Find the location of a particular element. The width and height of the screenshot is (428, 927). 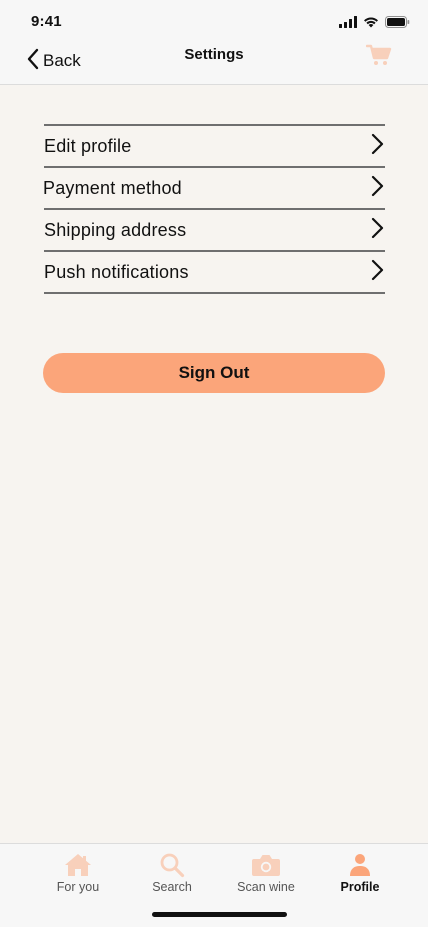

camera-icon is located at coordinates (266, 865).